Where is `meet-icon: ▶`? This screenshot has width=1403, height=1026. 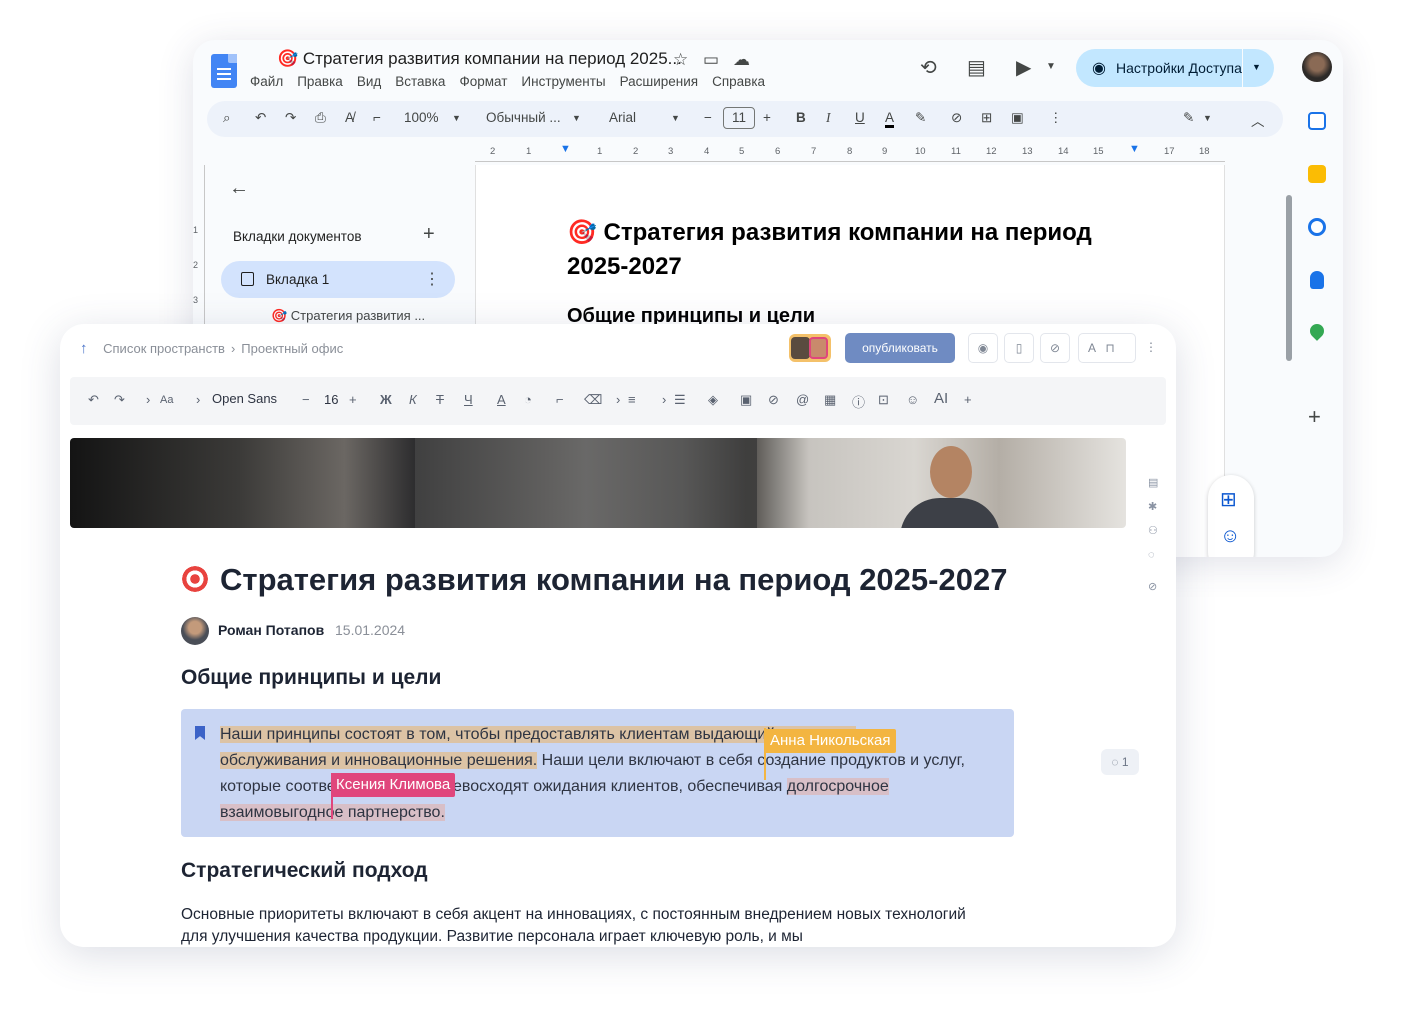 meet-icon: ▶ is located at coordinates (1023, 68).